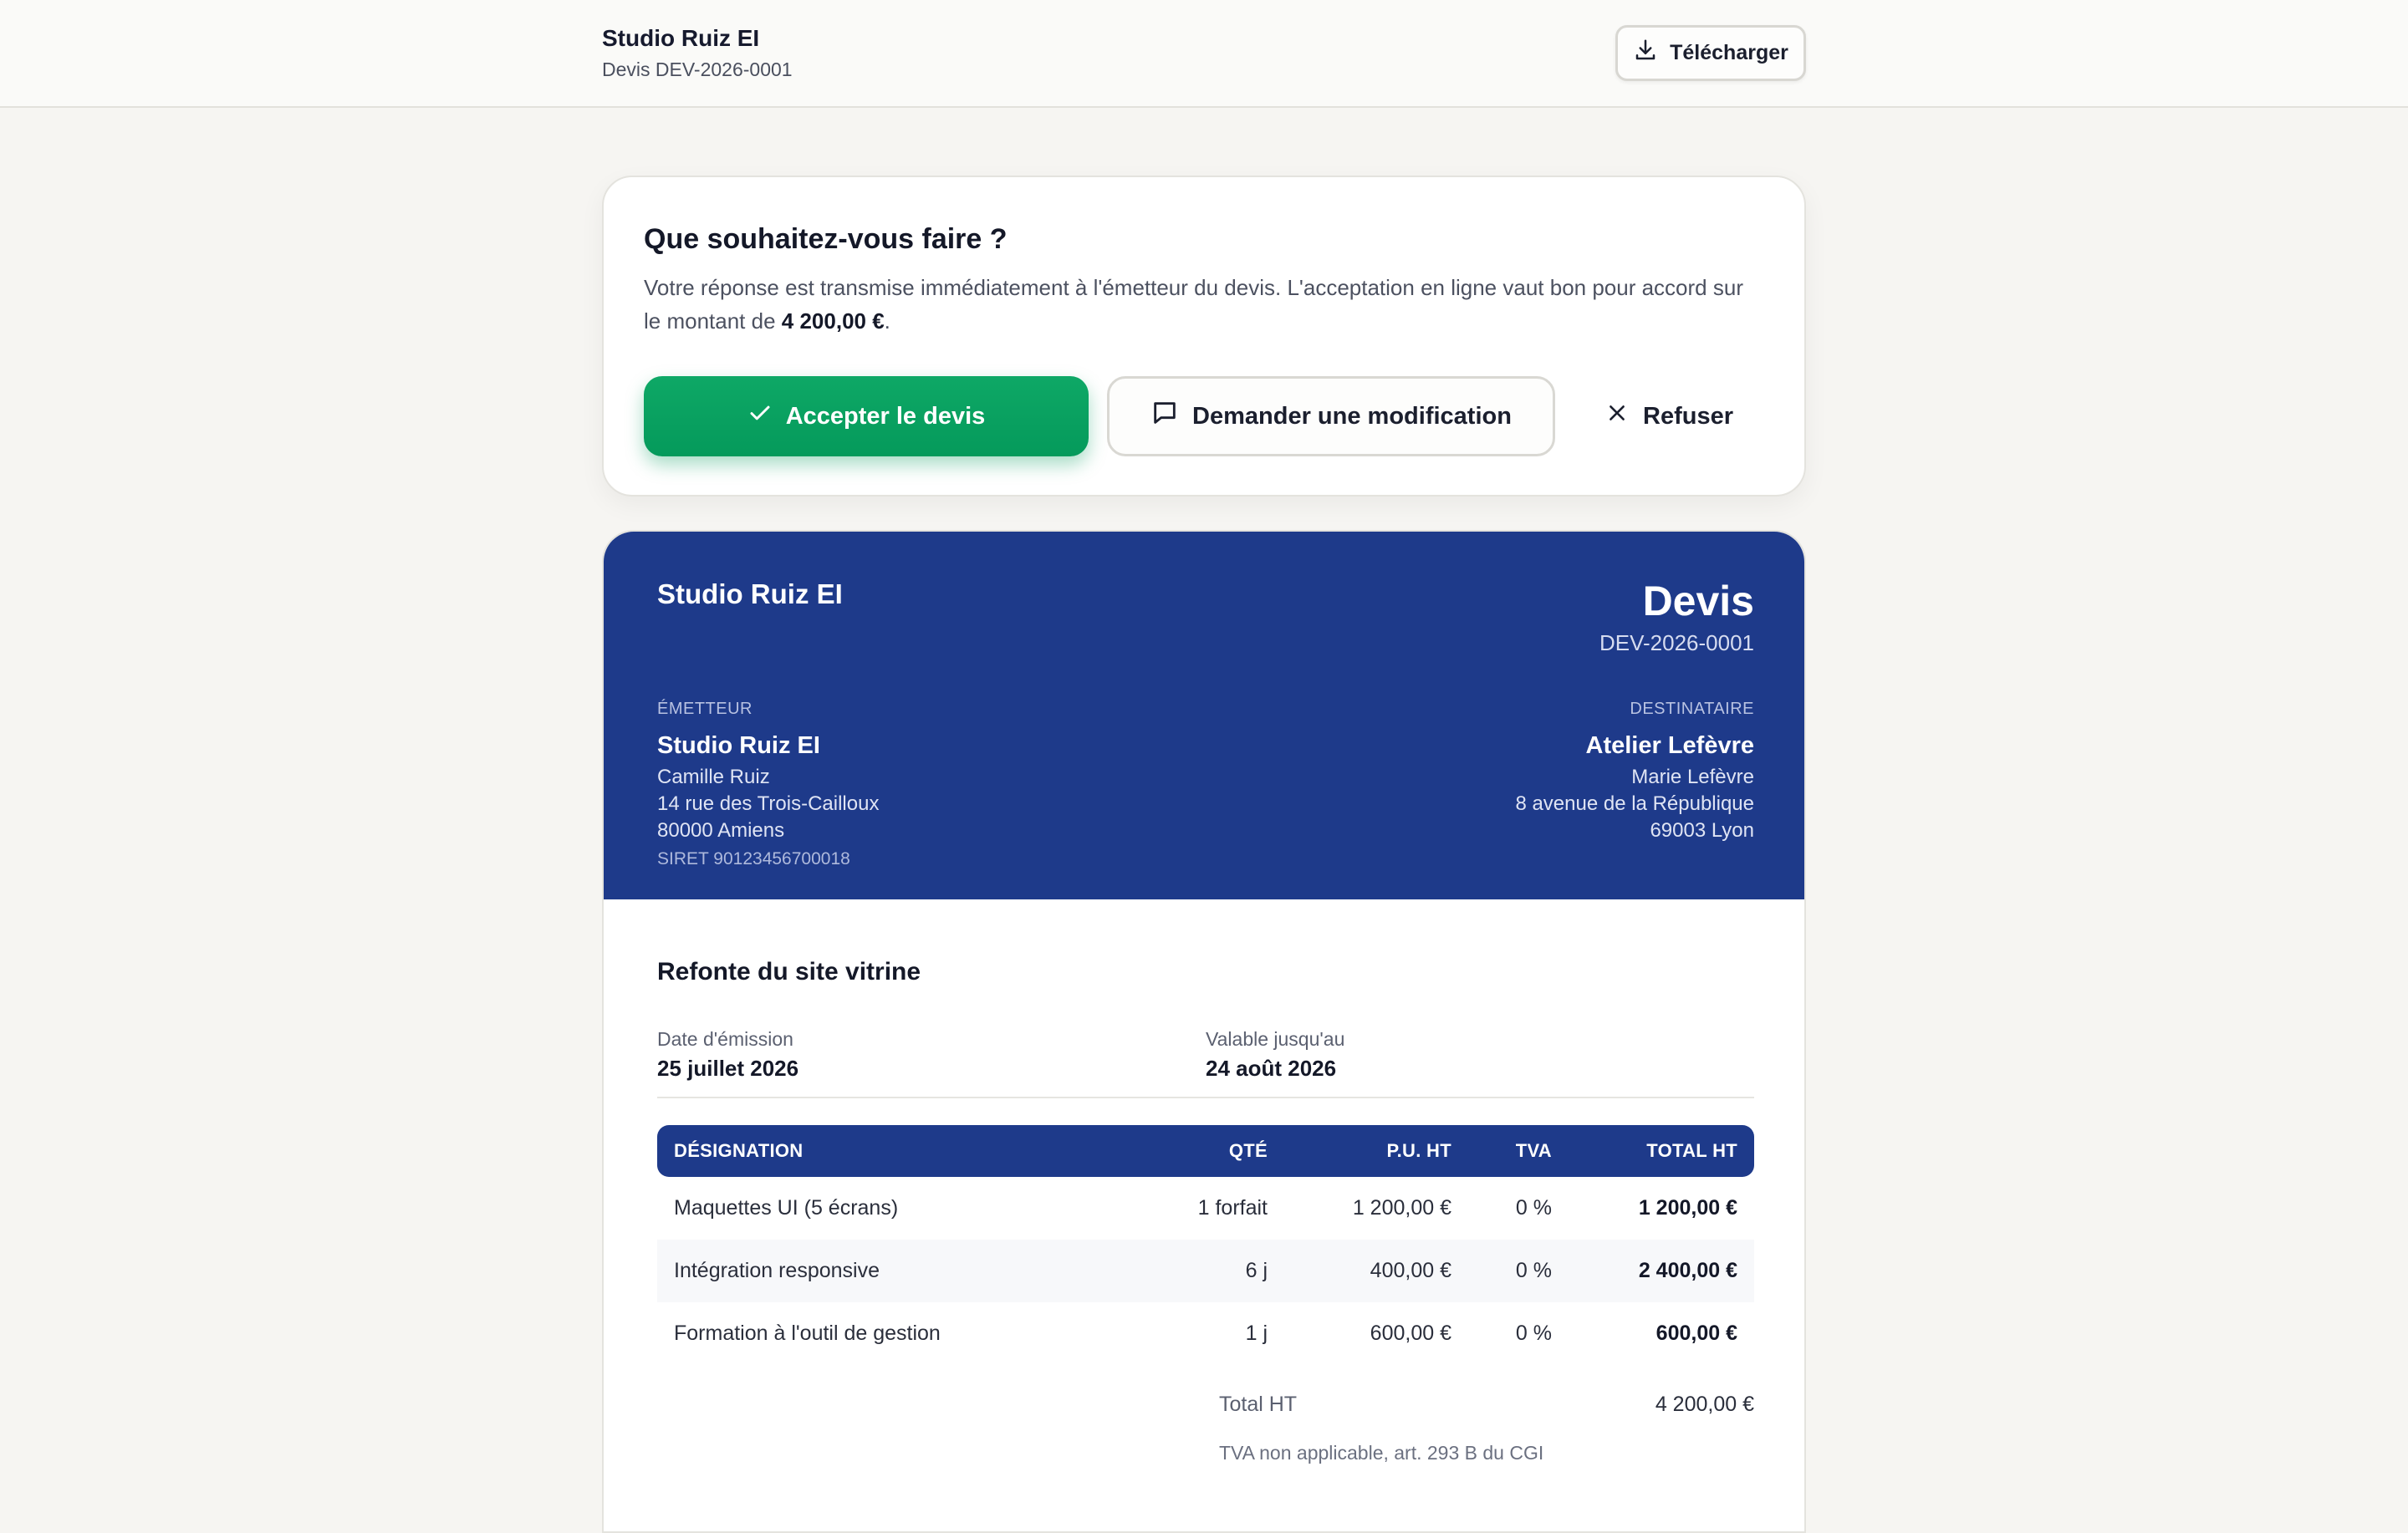  I want to click on col-unit-price: P.U. HT, so click(1376, 1151).